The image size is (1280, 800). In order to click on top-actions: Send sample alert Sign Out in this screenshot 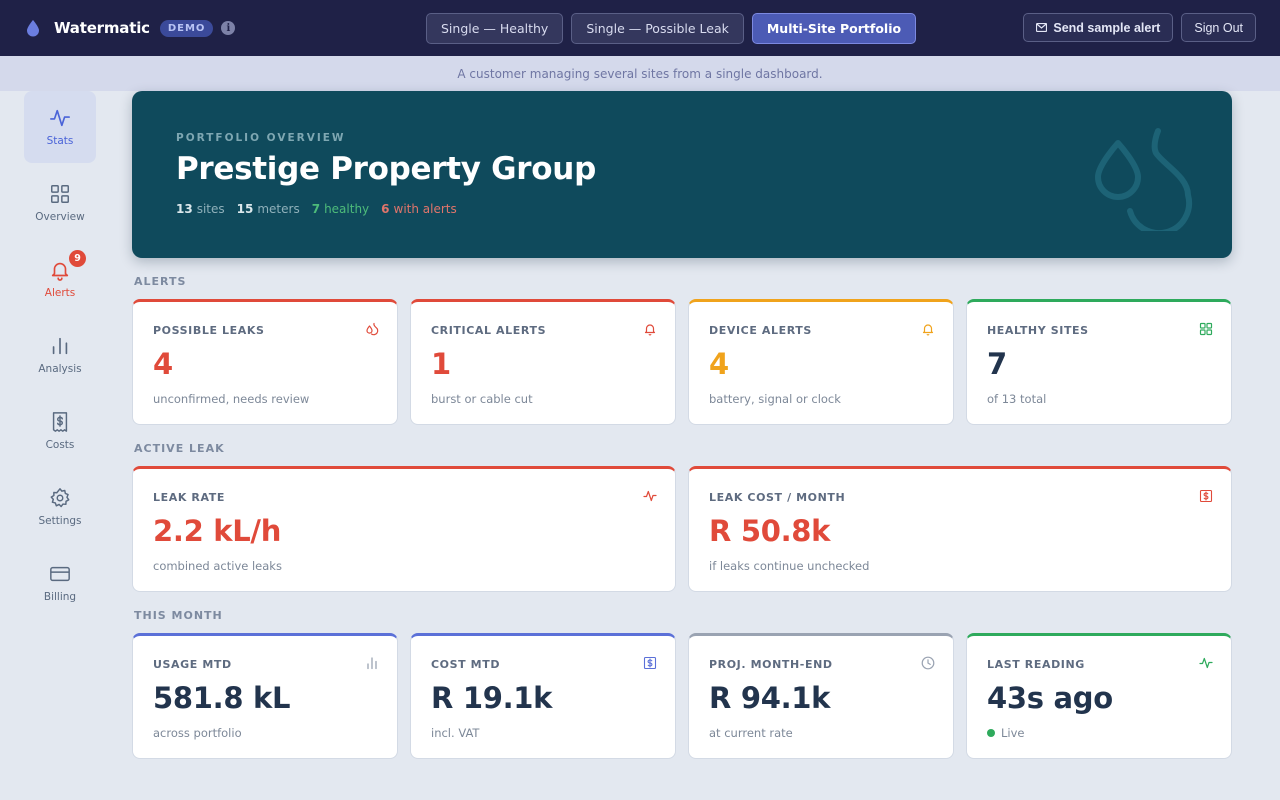, I will do `click(1139, 27)`.